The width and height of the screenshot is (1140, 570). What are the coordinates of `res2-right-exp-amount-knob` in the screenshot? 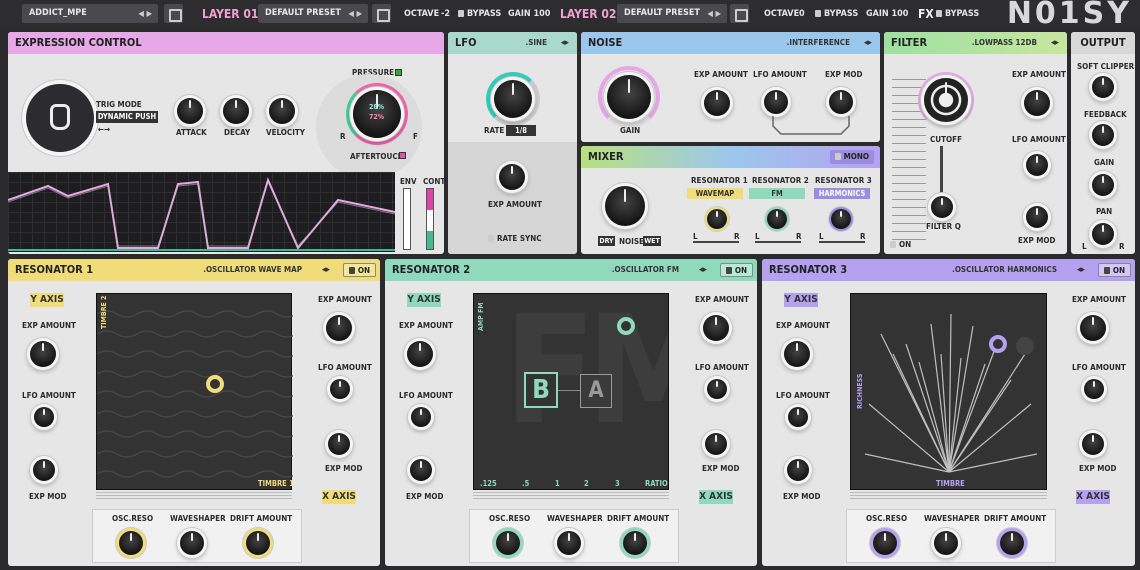 It's located at (716, 328).